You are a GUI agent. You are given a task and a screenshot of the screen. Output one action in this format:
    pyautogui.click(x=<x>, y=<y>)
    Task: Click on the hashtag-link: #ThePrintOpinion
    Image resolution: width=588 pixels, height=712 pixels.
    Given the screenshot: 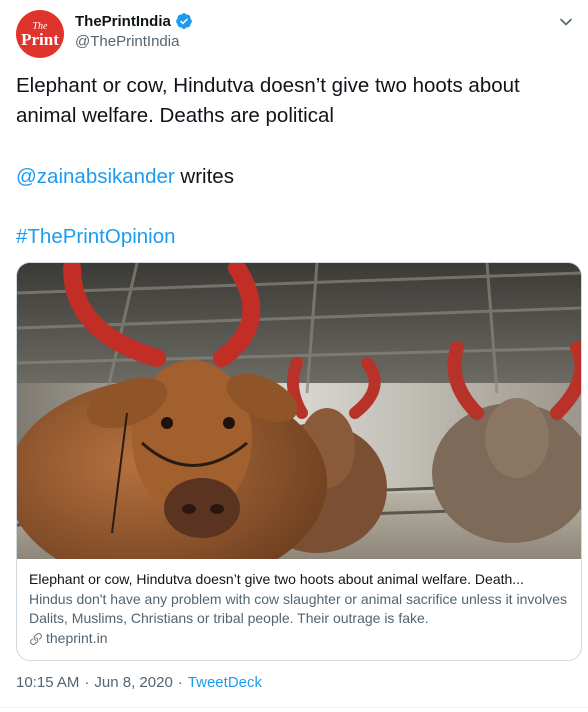 What is the action you would take?
    pyautogui.click(x=96, y=236)
    